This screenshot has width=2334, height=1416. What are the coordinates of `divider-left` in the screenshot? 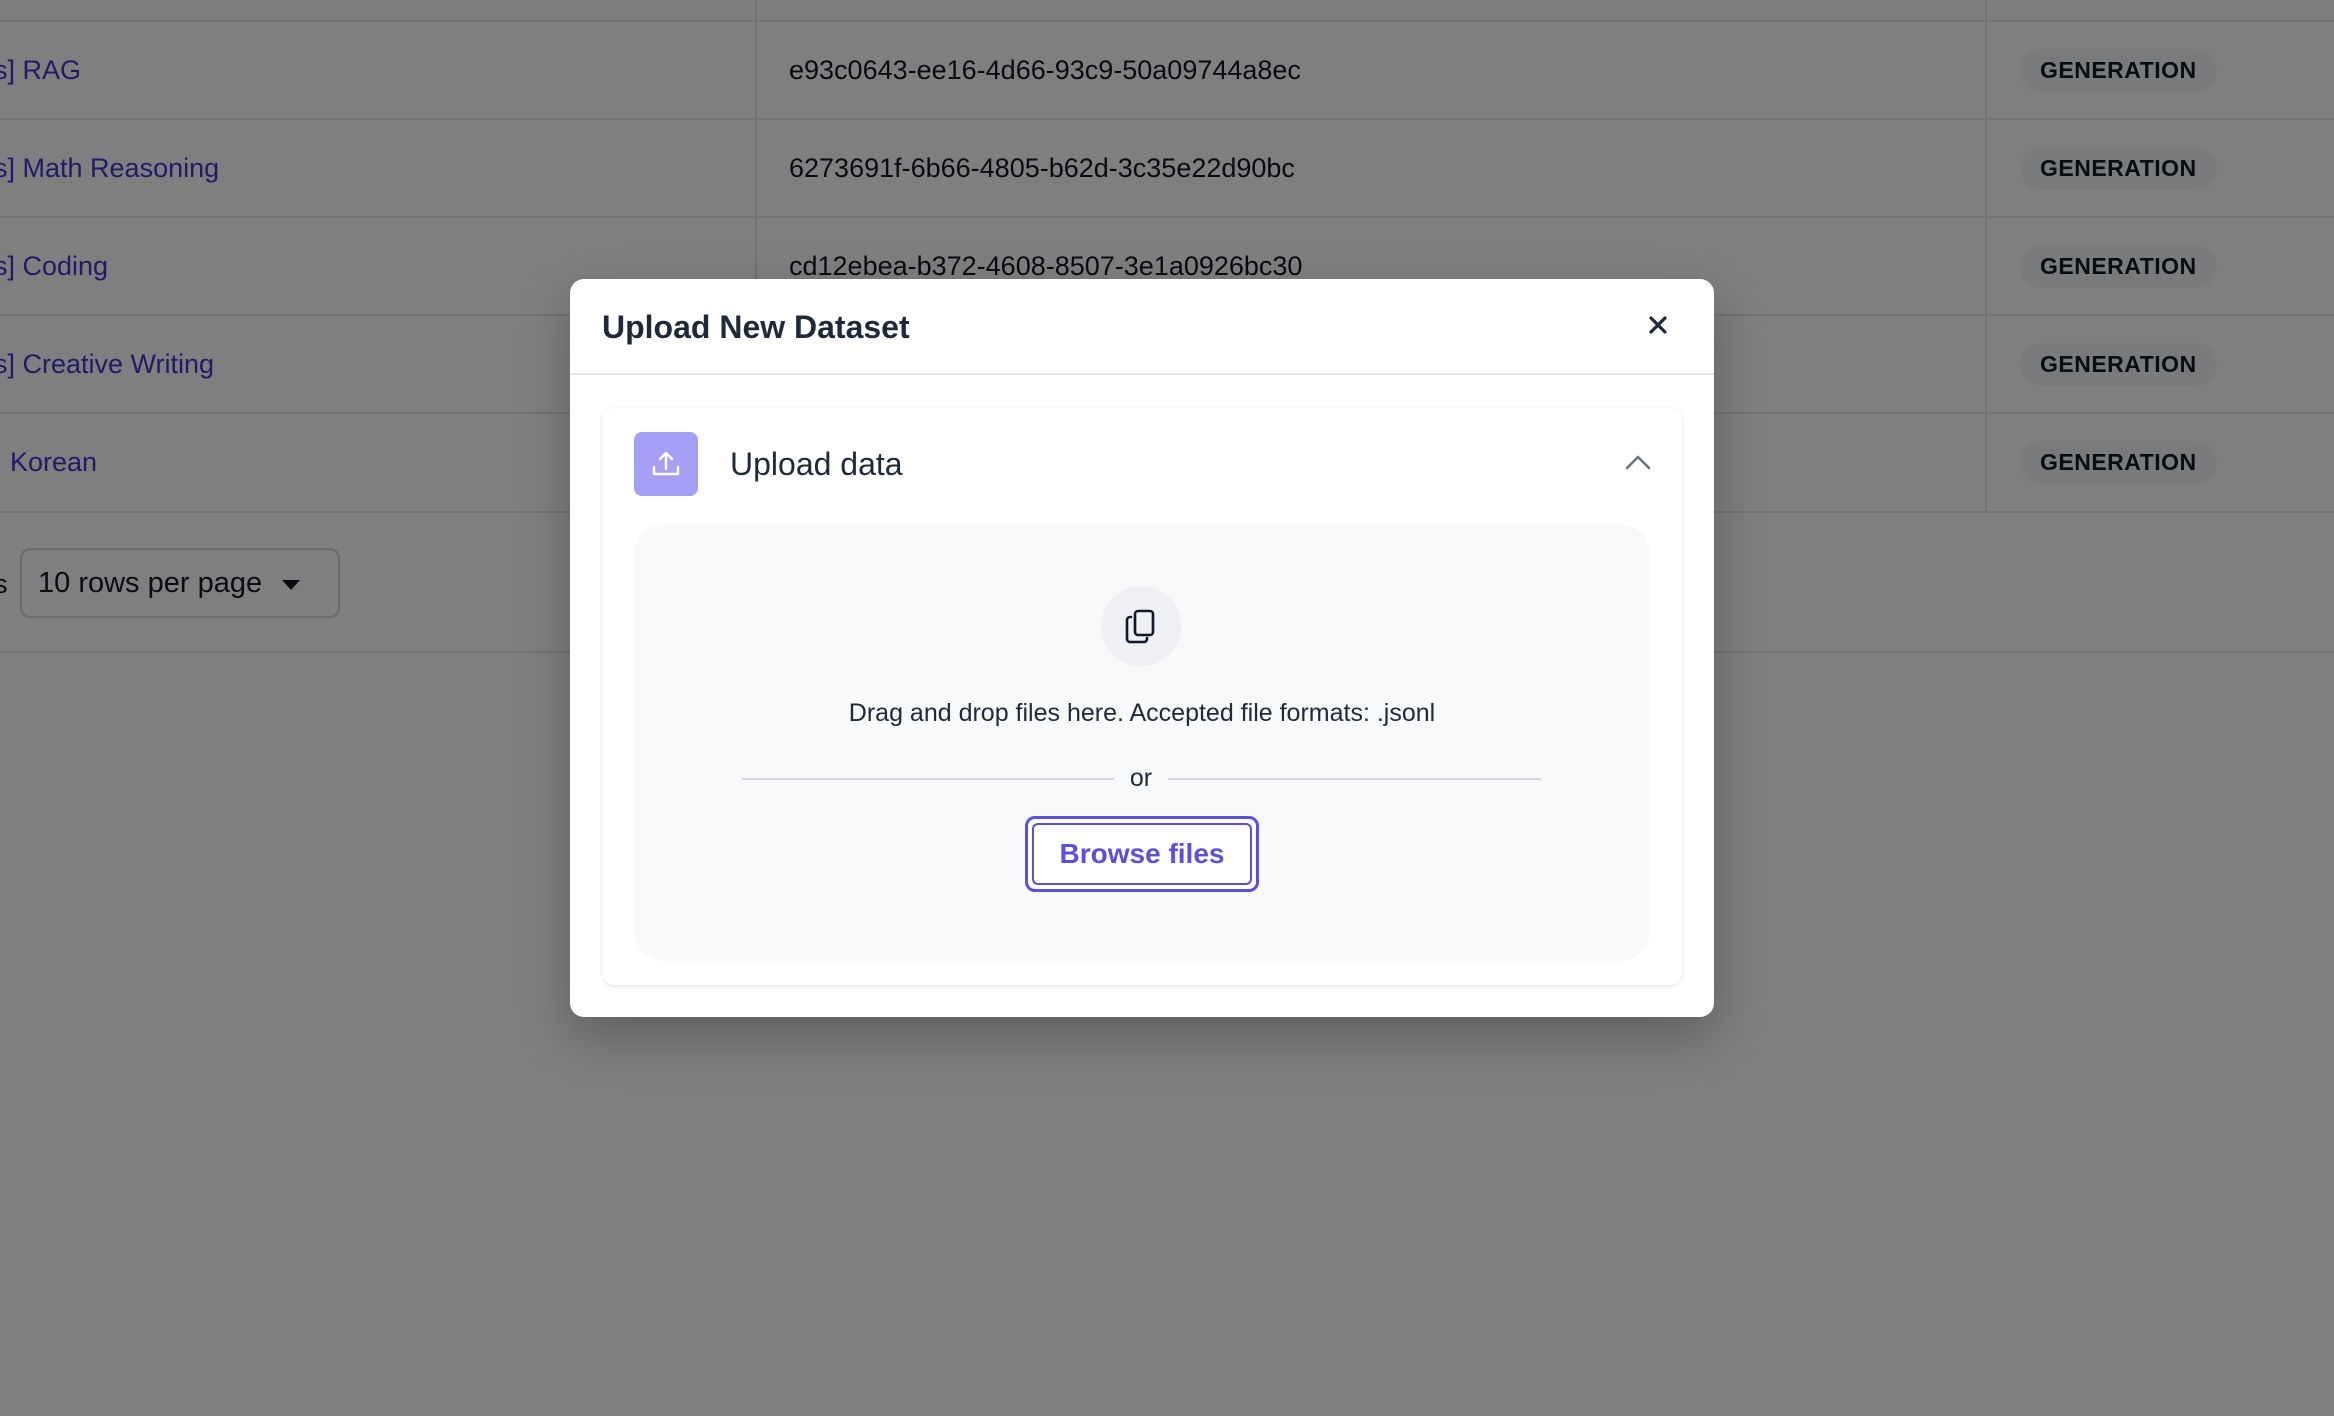 It's located at (928, 779).